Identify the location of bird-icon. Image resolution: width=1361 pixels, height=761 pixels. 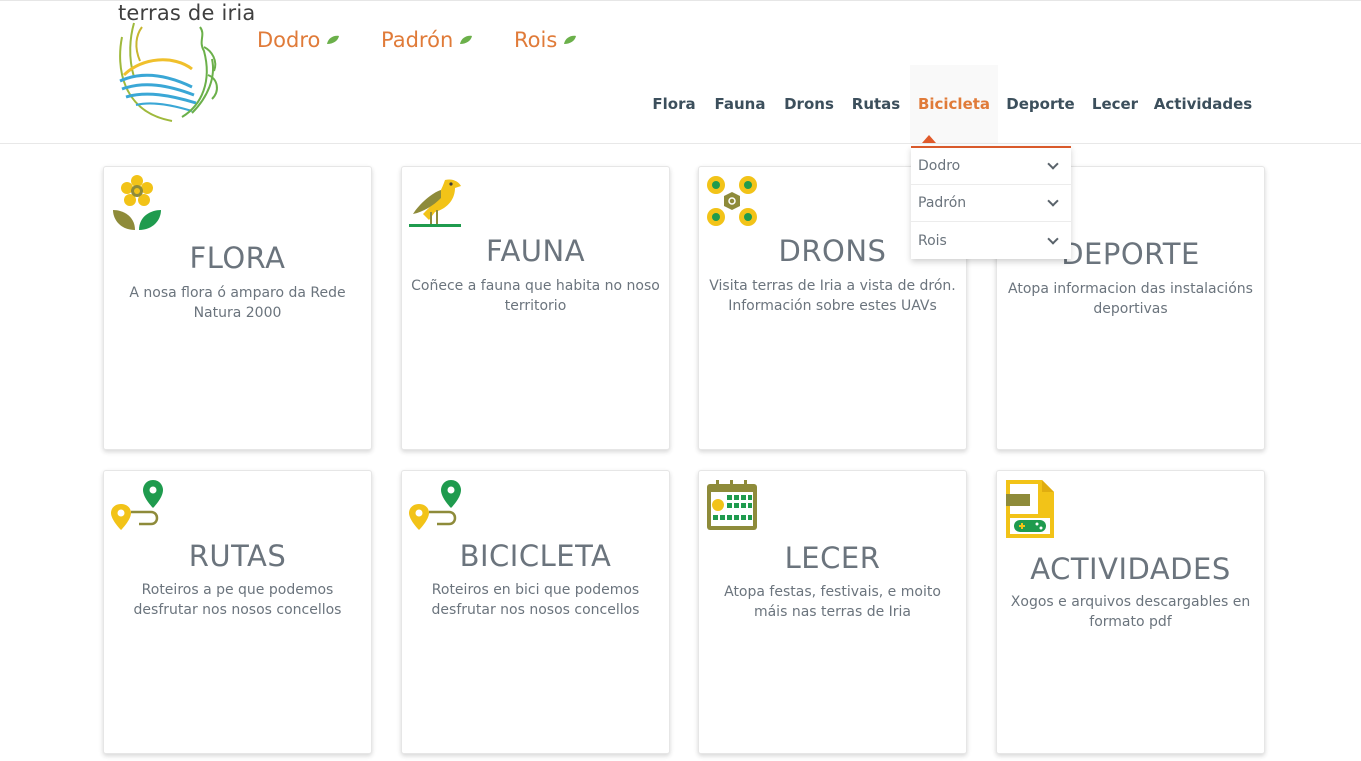
(435, 203).